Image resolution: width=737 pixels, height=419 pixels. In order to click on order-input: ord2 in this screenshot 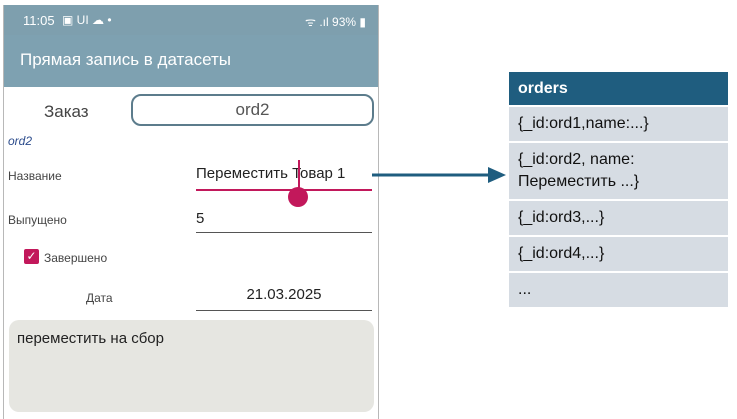, I will do `click(252, 110)`.